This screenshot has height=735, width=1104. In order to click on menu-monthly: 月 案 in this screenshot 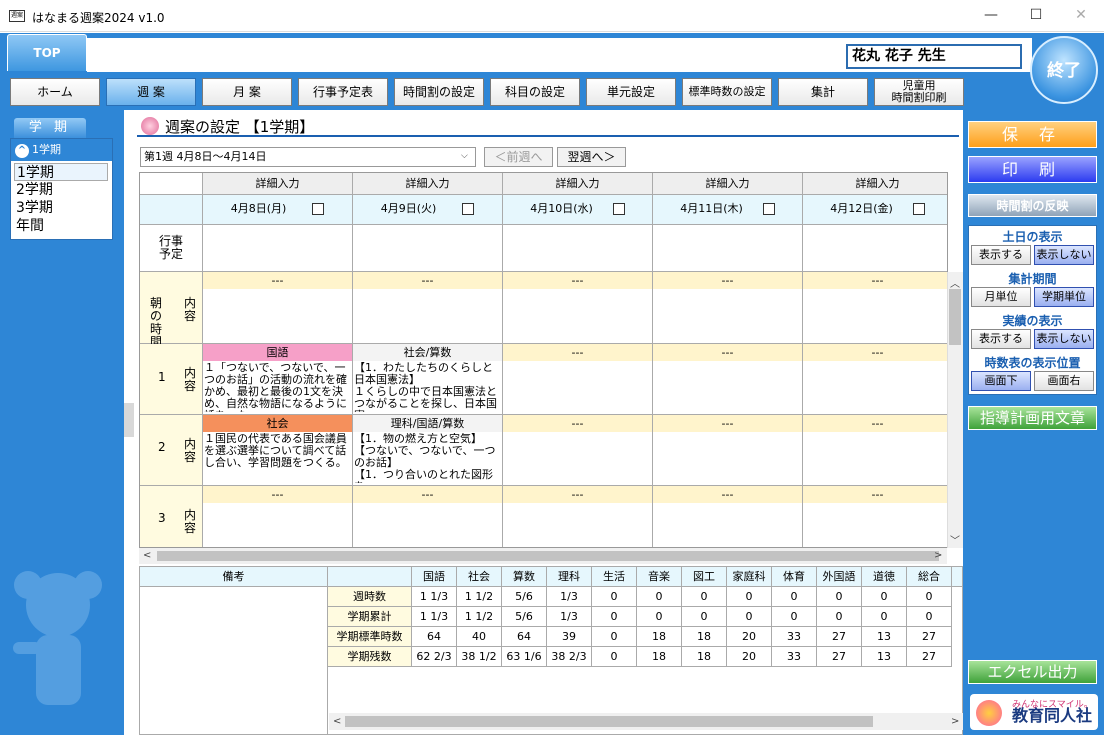, I will do `click(247, 92)`.